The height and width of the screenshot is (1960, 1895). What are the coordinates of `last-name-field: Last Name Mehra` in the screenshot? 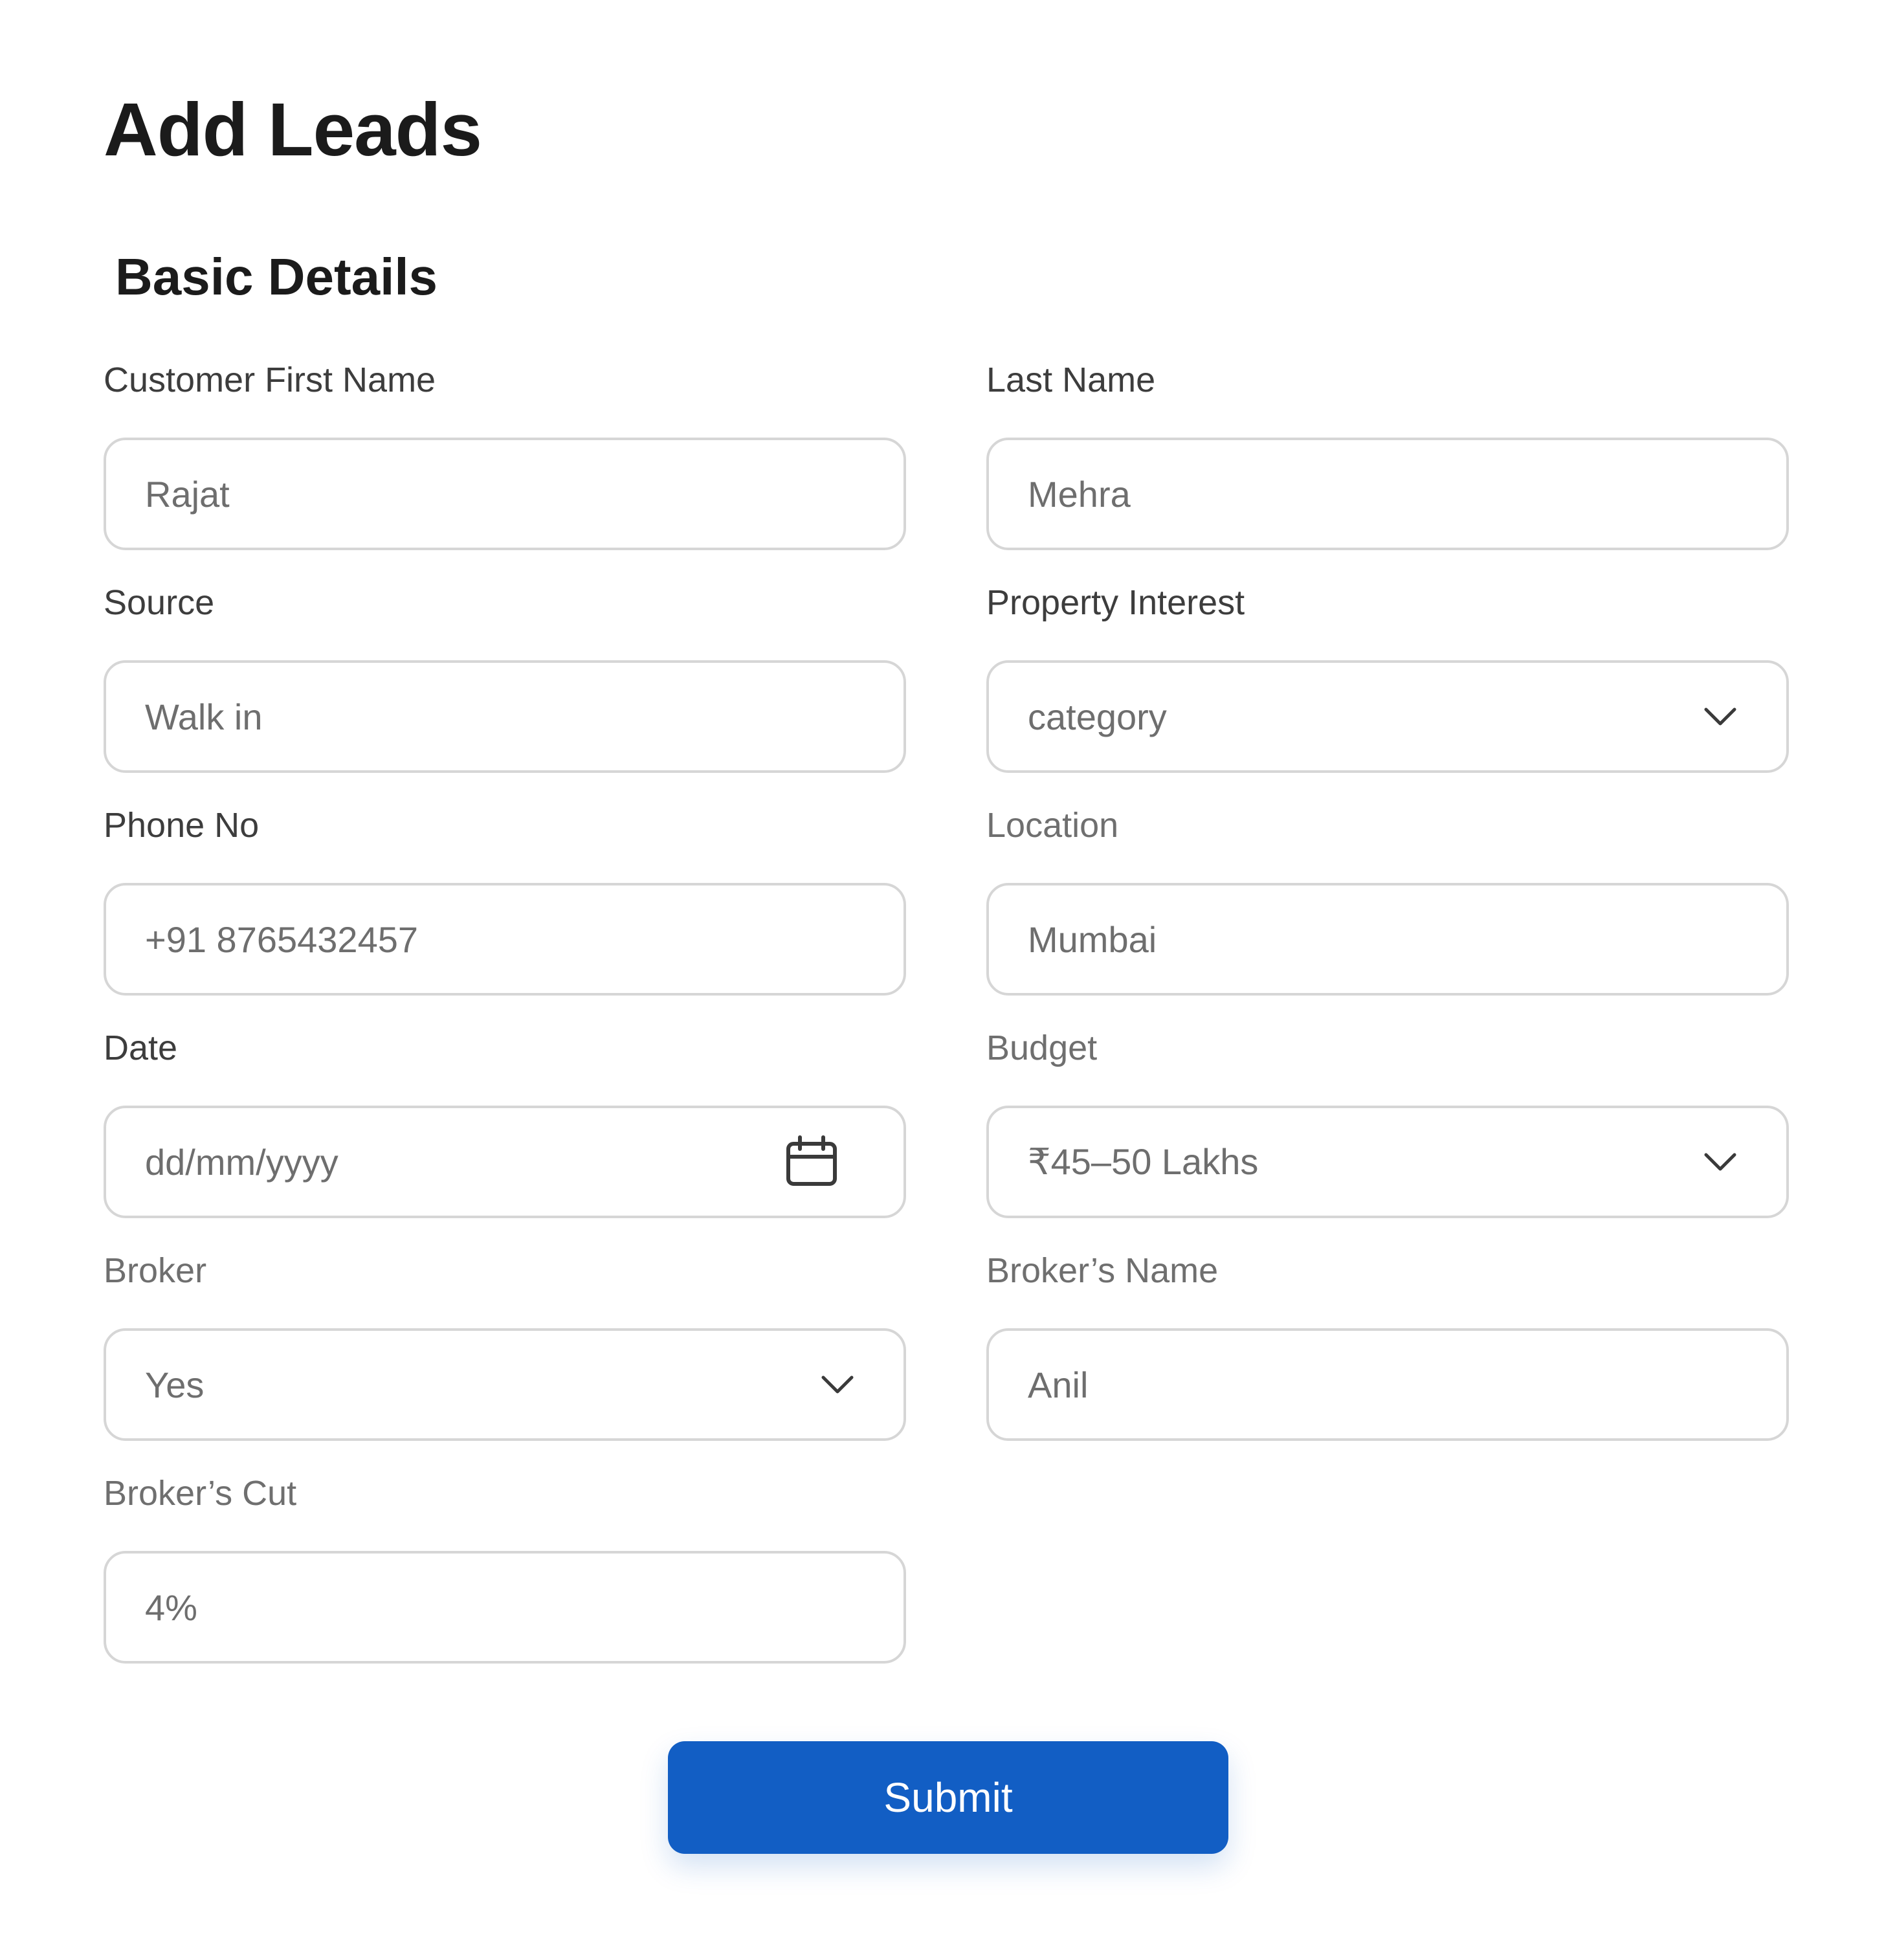 It's located at (1387, 453).